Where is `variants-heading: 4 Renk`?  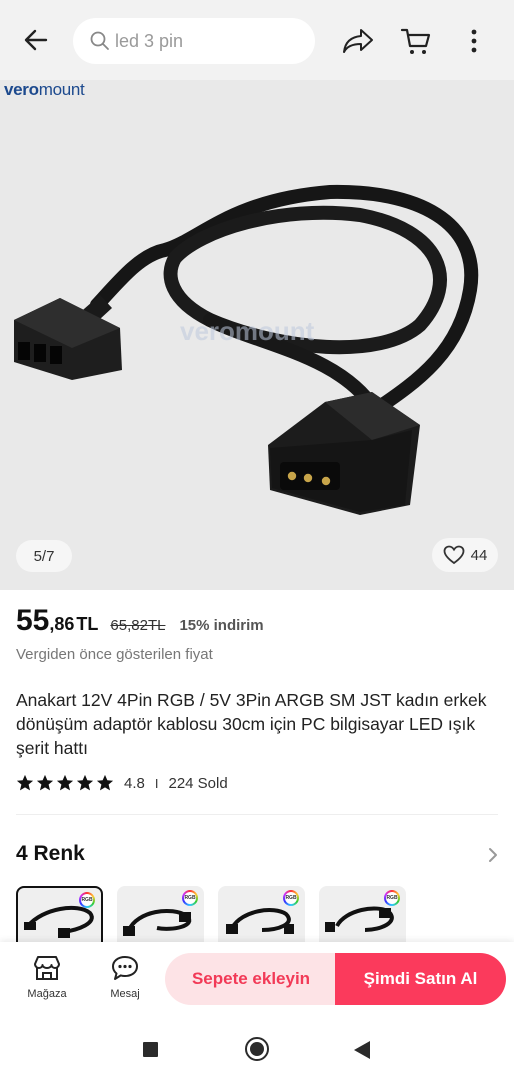 variants-heading: 4 Renk is located at coordinates (50, 854).